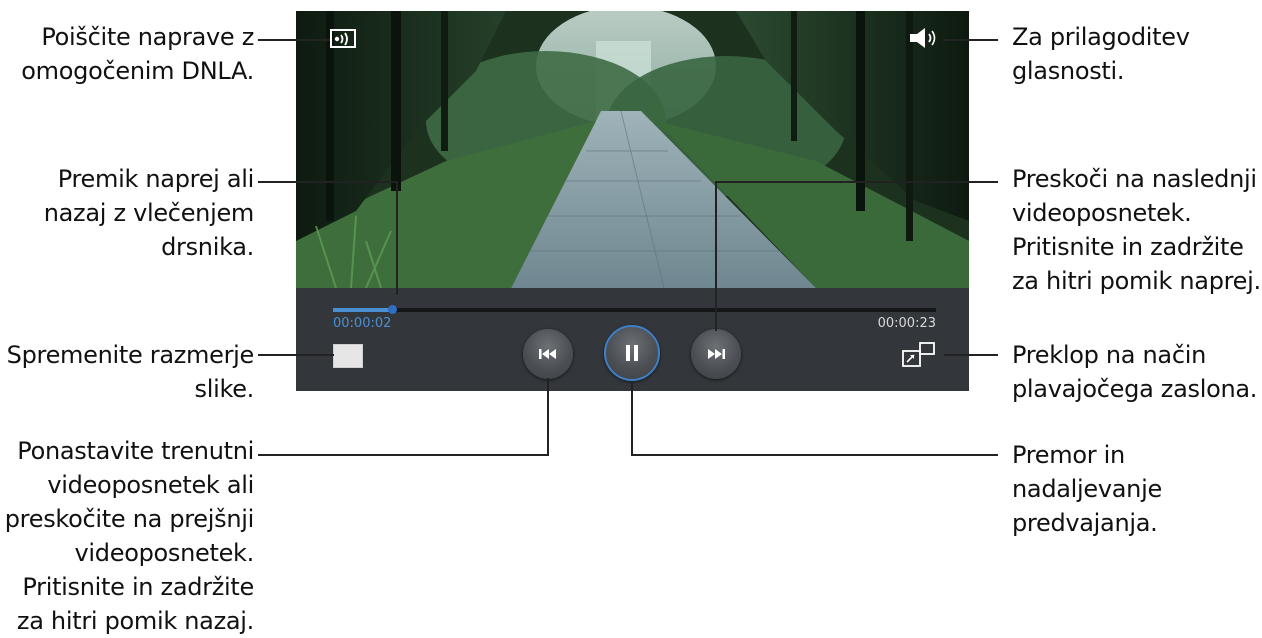 Image resolution: width=1262 pixels, height=638 pixels. What do you see at coordinates (207, 247) in the screenshot?
I see `annotation-line: drsnika.` at bounding box center [207, 247].